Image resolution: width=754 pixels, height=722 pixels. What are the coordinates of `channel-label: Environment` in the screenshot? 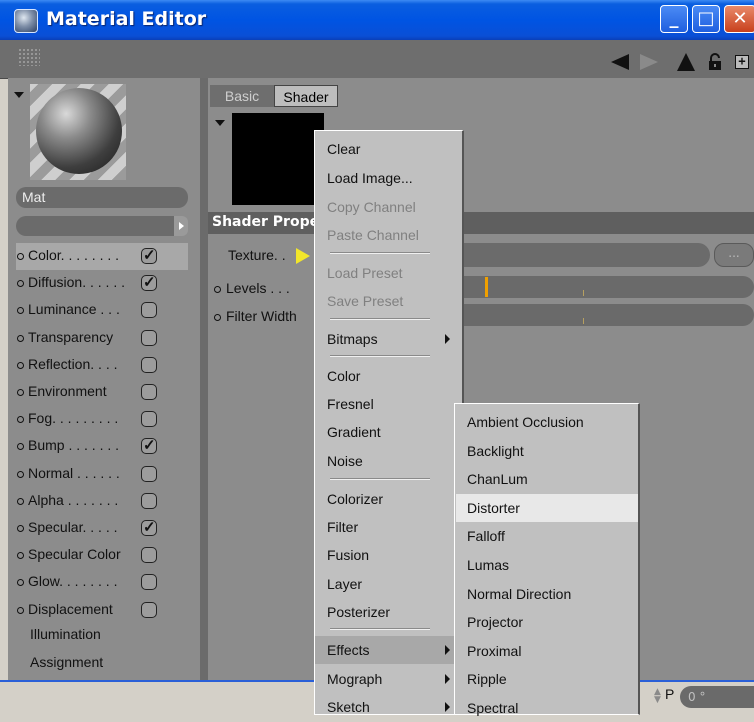 It's located at (67, 391).